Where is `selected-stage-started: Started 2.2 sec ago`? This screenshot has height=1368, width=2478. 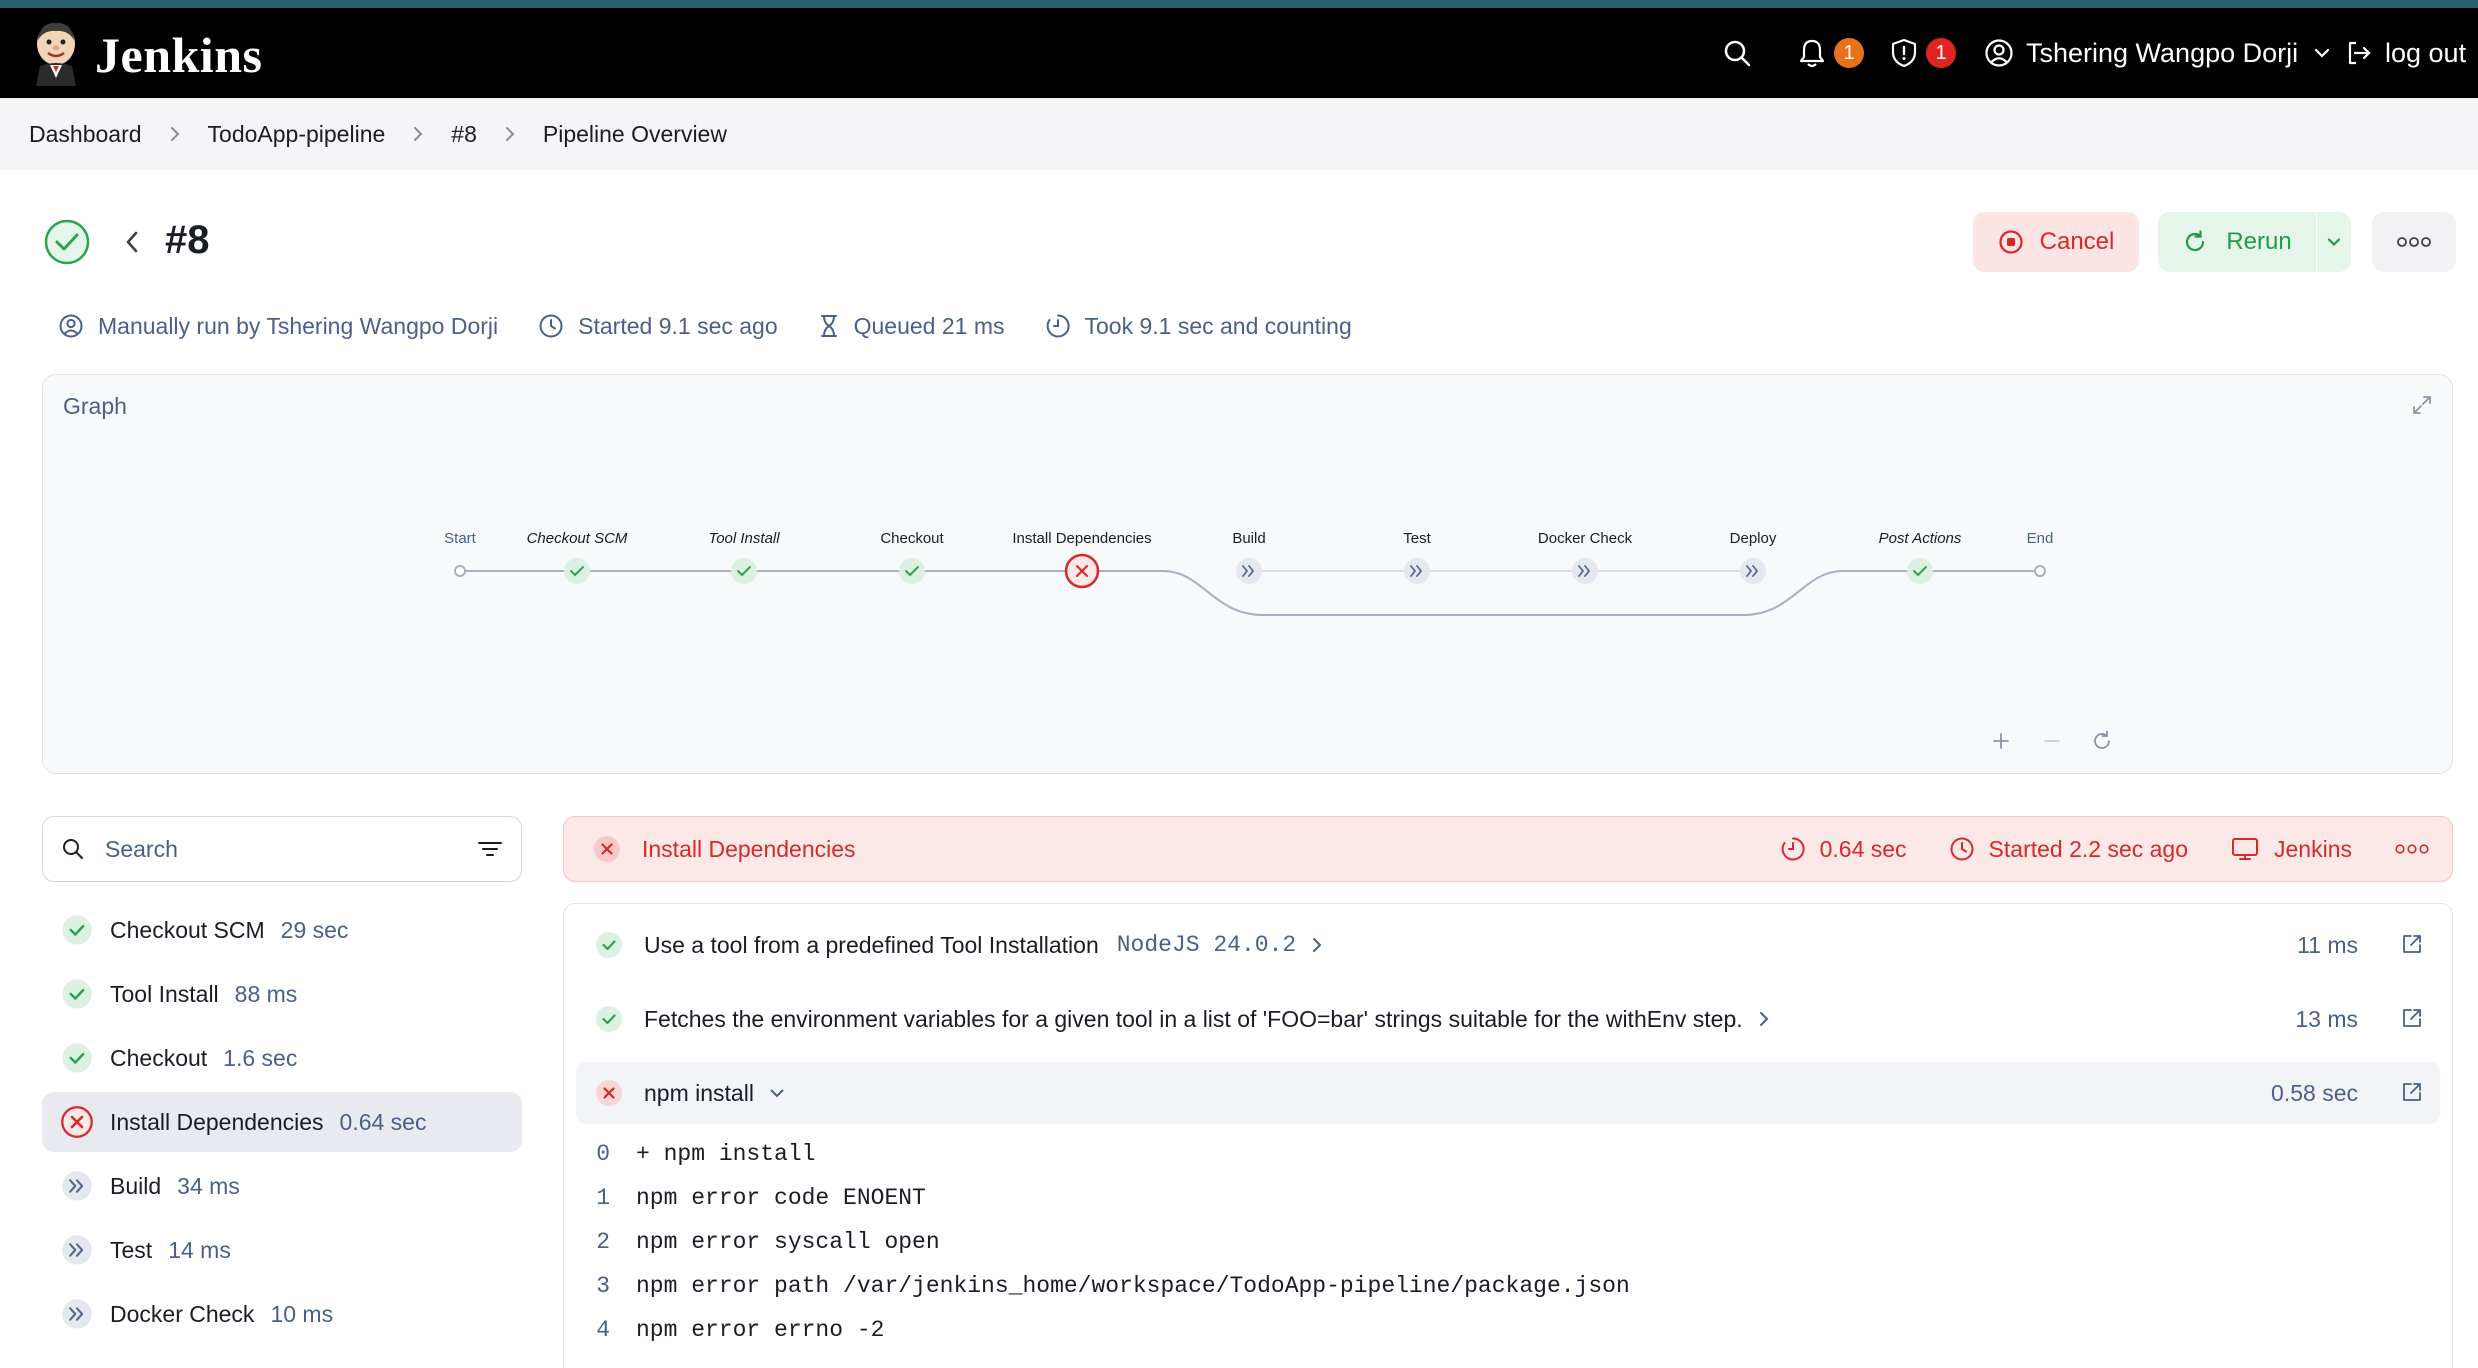
selected-stage-started: Started 2.2 sec ago is located at coordinates (2068, 849).